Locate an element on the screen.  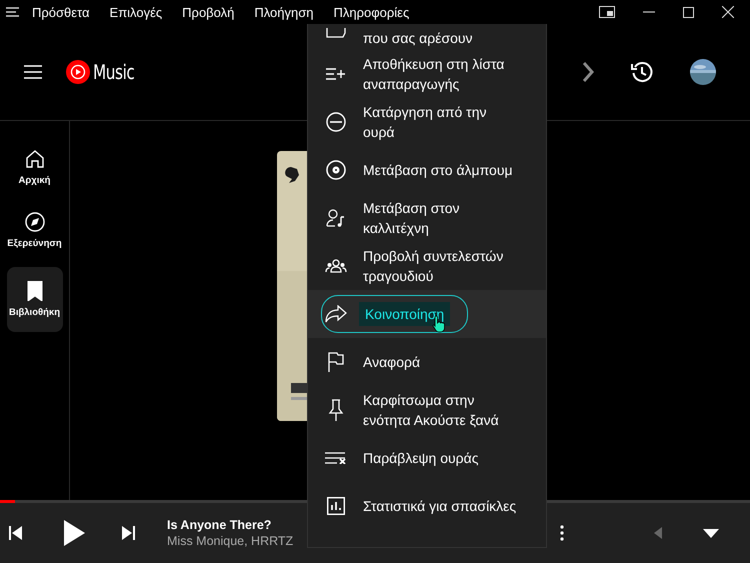
menu-item: Κατάργηση από την ουρά is located at coordinates (427, 122).